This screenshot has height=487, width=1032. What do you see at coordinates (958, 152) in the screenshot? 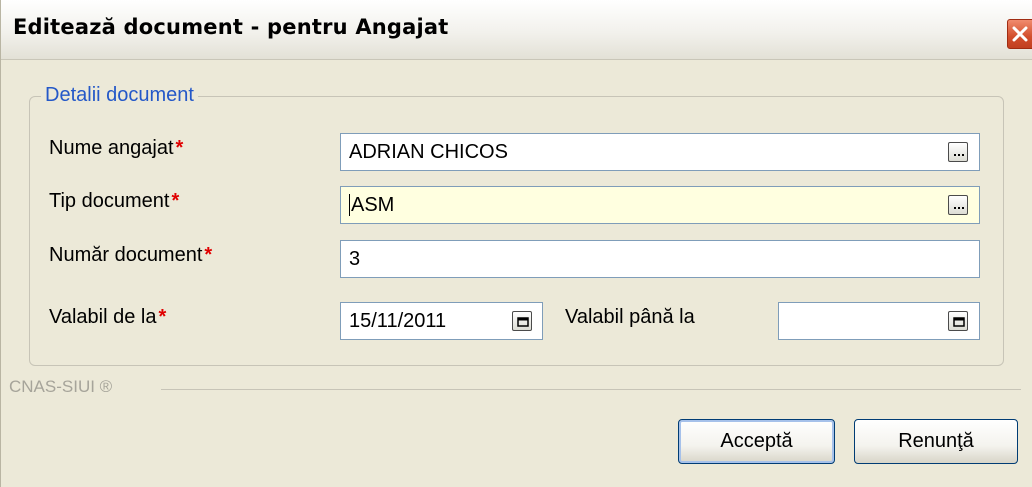
I see `employee-browse-button` at bounding box center [958, 152].